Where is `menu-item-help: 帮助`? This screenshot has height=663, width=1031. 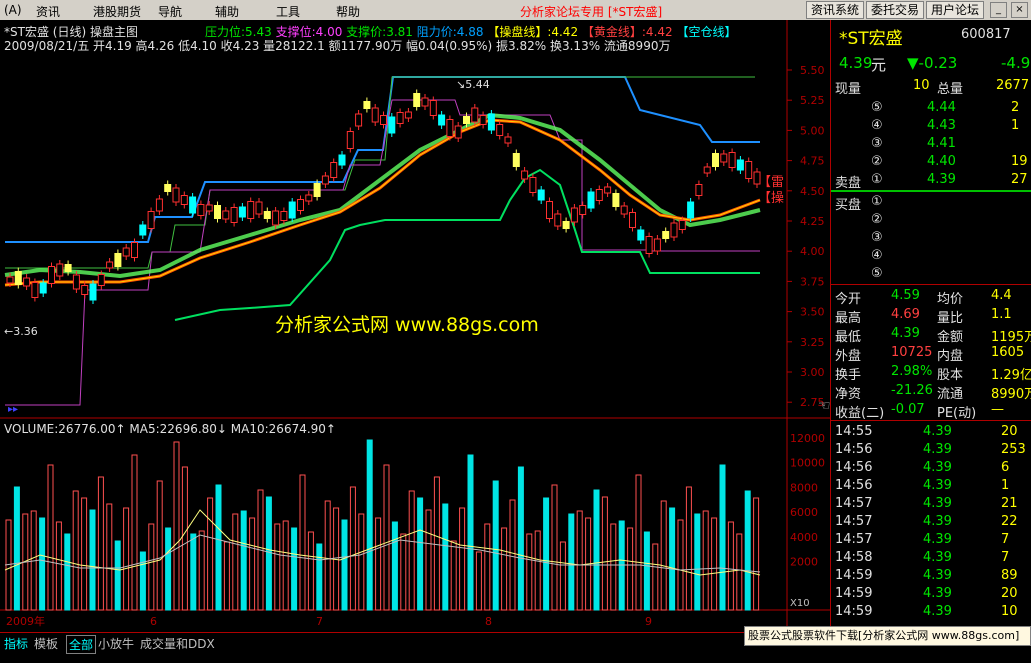
menu-item-help: 帮助 is located at coordinates (348, 11).